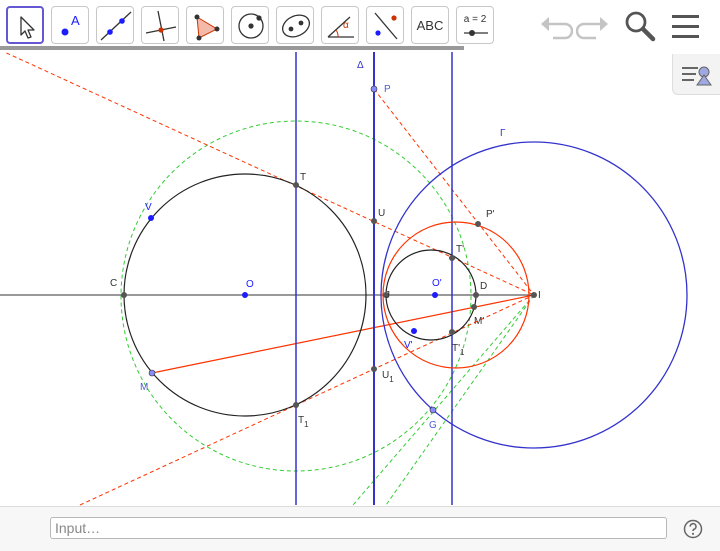 This screenshot has height=551, width=720. I want to click on help-icon, so click(693, 529).